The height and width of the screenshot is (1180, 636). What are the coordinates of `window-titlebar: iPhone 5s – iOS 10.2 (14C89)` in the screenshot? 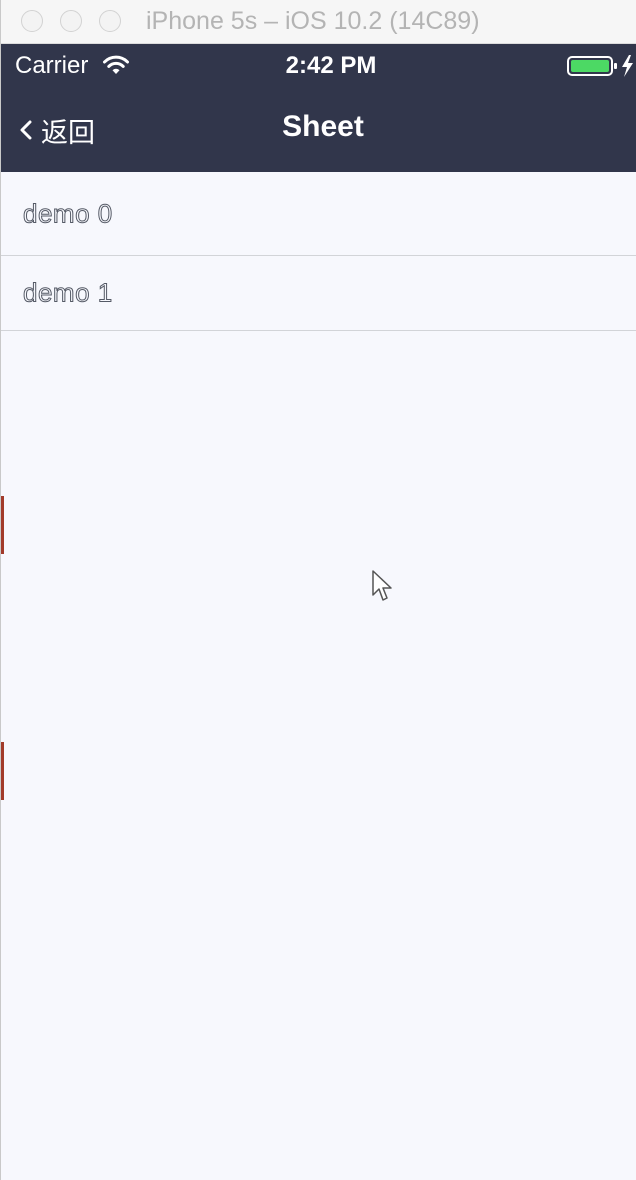 It's located at (318, 22).